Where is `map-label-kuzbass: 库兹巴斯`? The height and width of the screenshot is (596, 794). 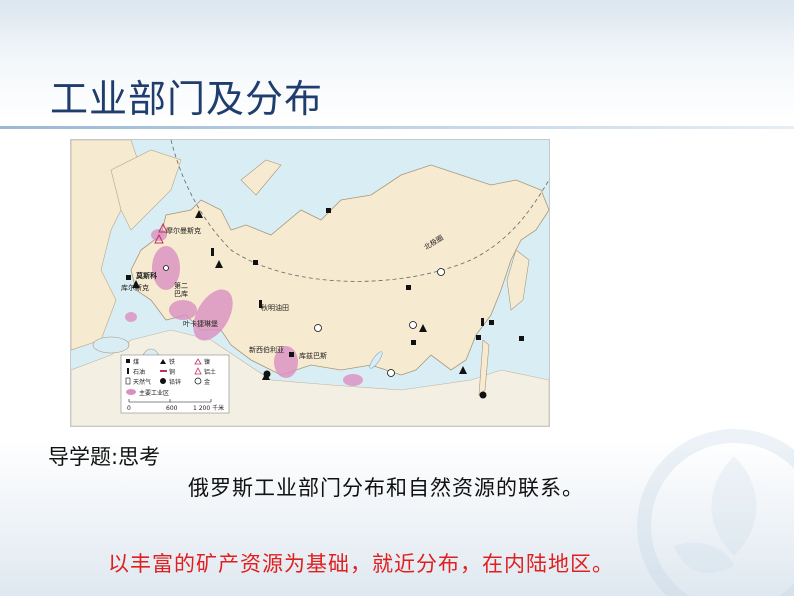 map-label-kuzbass: 库兹巴斯 is located at coordinates (313, 355).